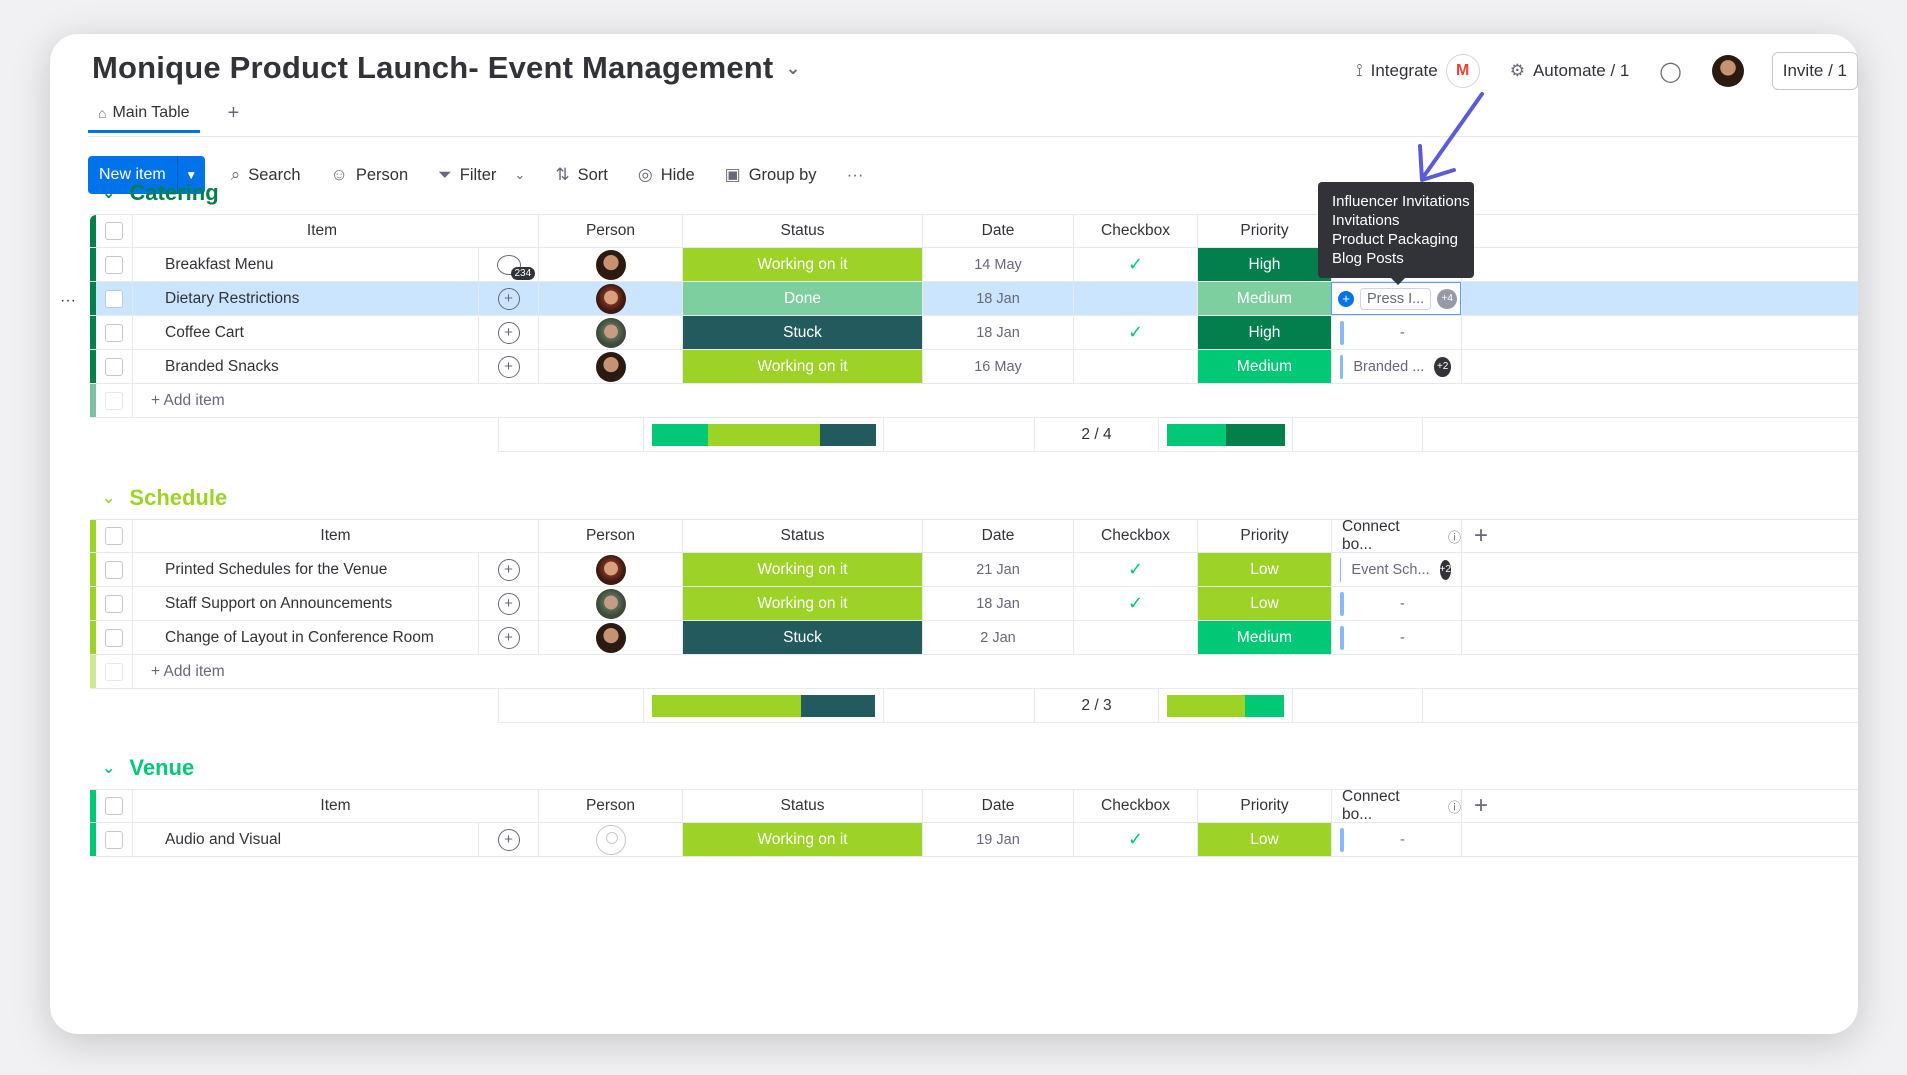 This screenshot has height=1075, width=1907. I want to click on checkbox-cell, so click(1135, 366).